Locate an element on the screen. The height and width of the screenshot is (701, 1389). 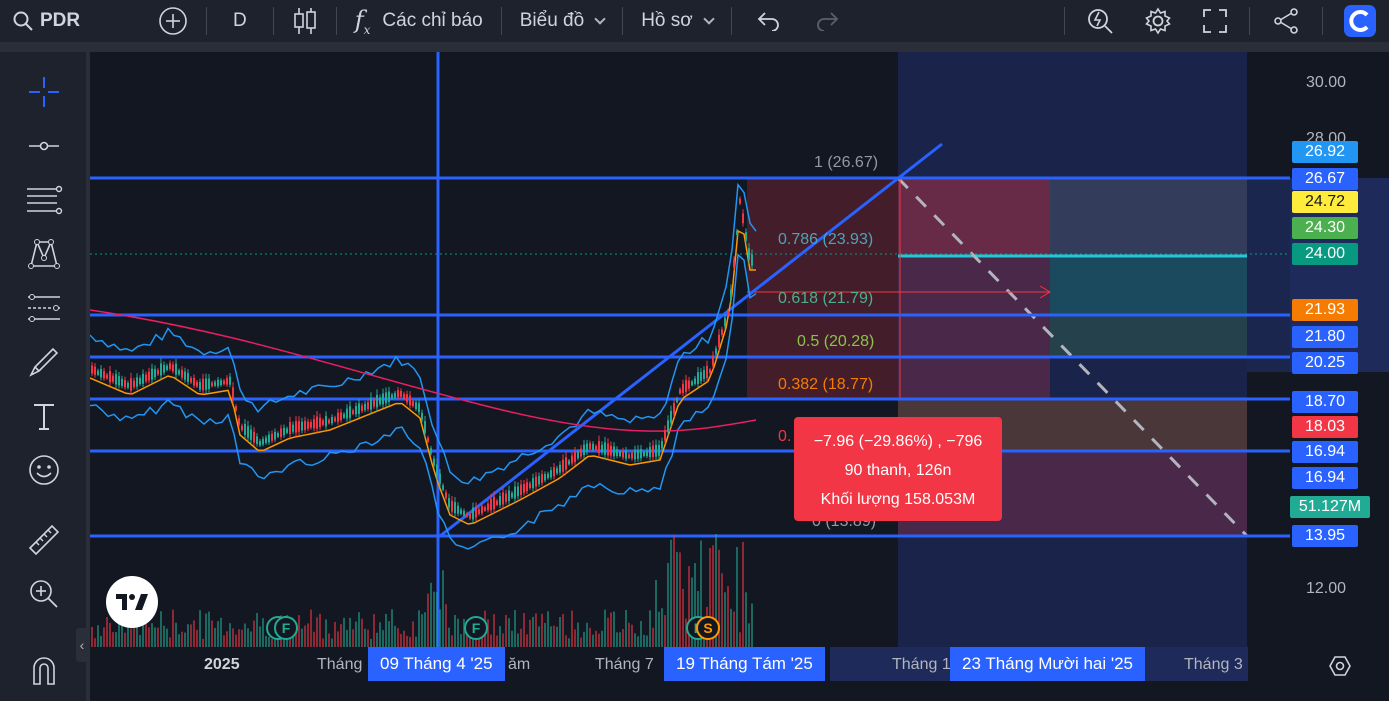
forecast-tool is located at coordinates (44, 308).